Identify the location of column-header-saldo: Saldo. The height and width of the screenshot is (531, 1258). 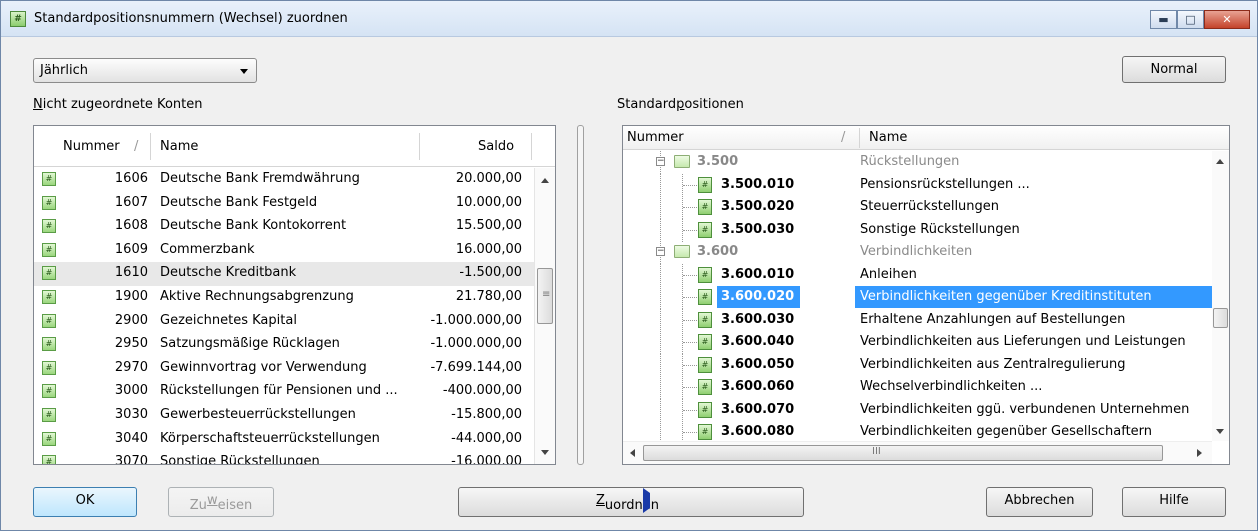
(496, 146).